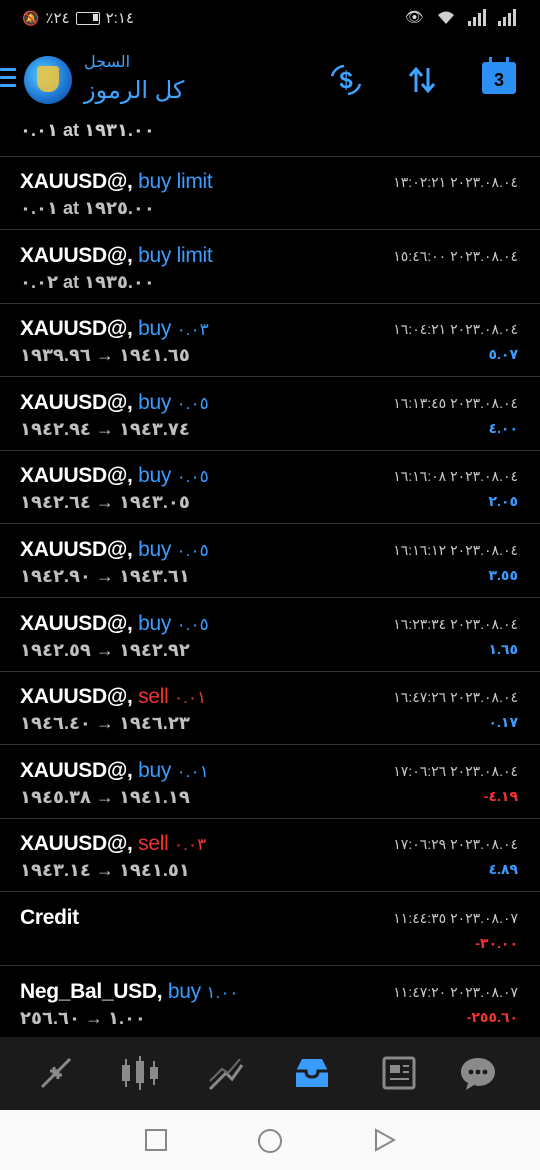  Describe the element at coordinates (455, 329) in the screenshot. I see `trade-time: ٢٠٢٣.٠٨.٠٤ ١٦:٠٤:٢١` at that location.